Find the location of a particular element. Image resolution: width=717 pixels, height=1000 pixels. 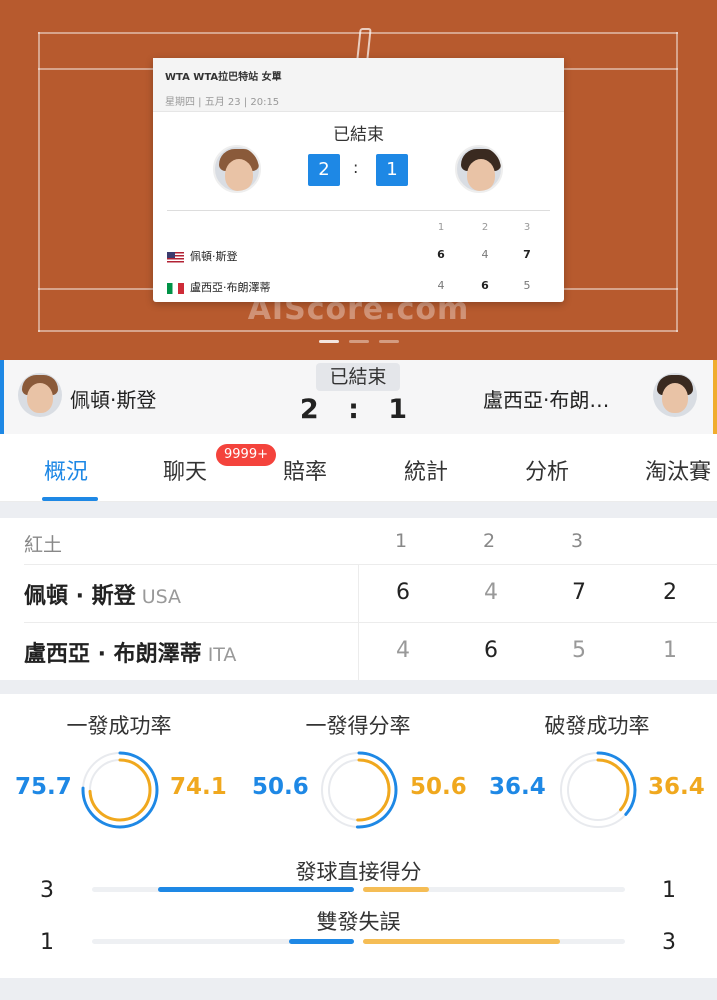

donut-title: 破發成功率 is located at coordinates (597, 726).